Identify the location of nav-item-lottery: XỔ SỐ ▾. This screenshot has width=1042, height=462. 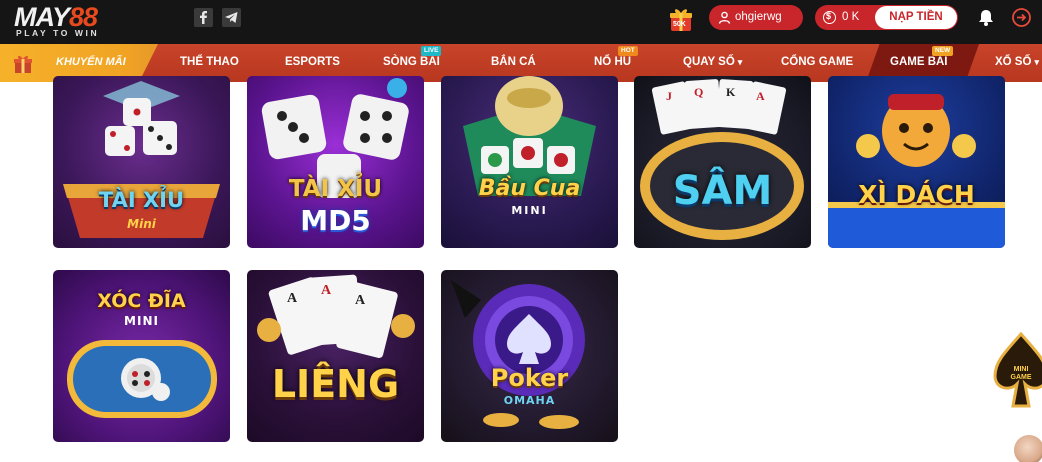
(1017, 62).